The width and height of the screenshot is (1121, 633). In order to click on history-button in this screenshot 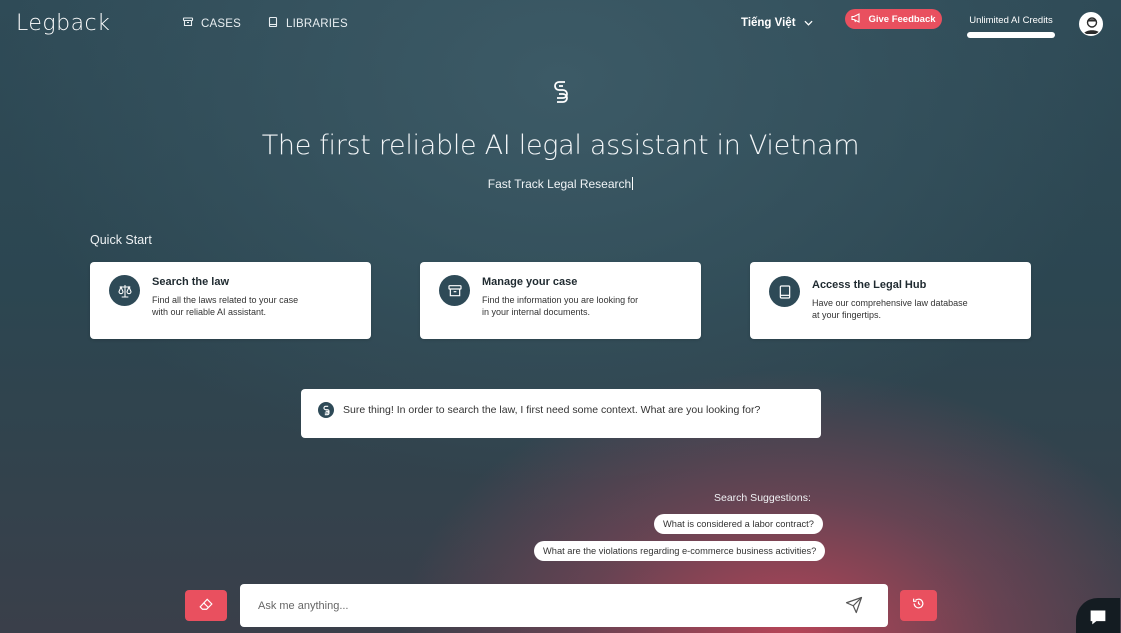, I will do `click(918, 605)`.